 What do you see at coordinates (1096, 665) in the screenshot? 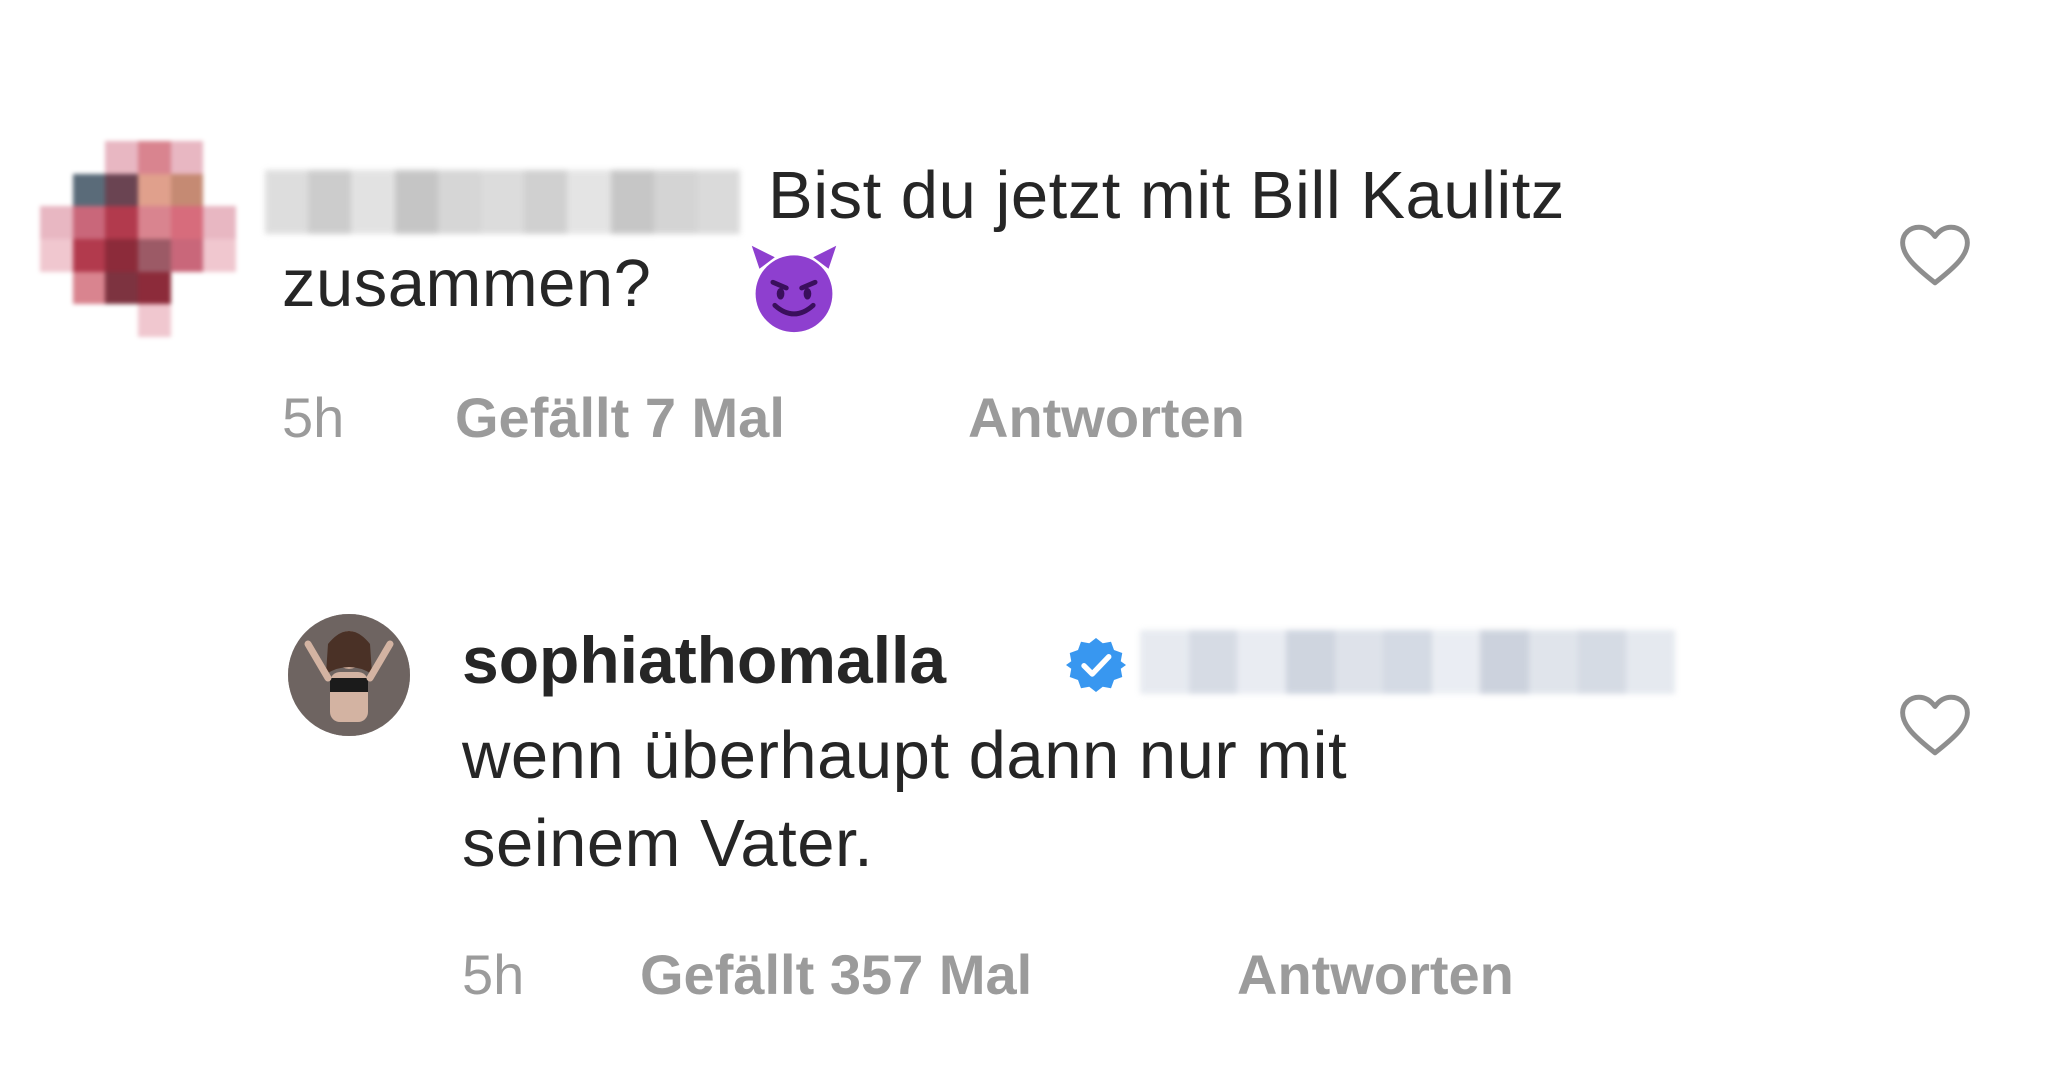
I see `verified-badge-icon` at bounding box center [1096, 665].